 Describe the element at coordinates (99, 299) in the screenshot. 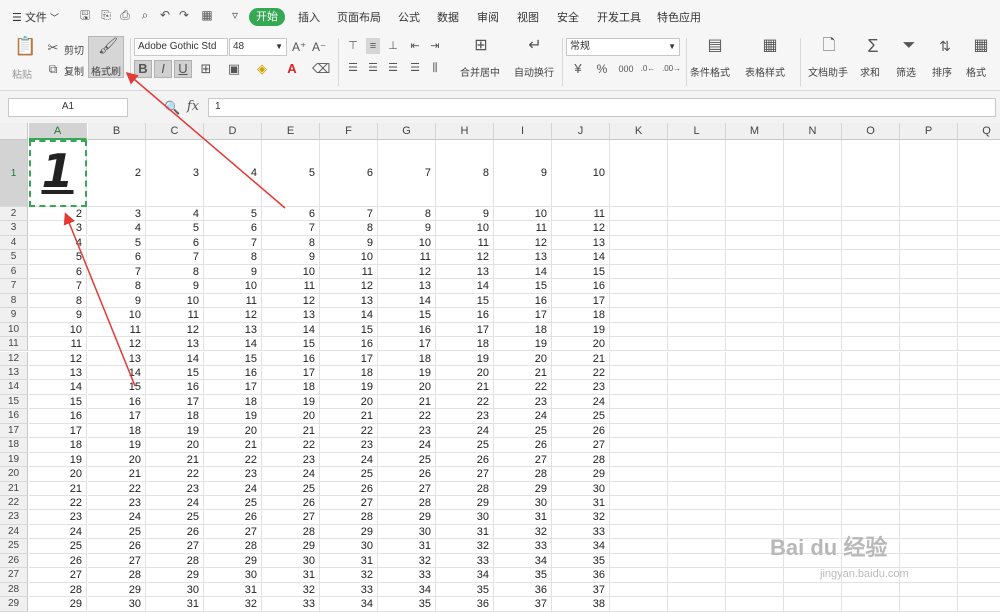

I see `arrow-to-cell-a1` at that location.